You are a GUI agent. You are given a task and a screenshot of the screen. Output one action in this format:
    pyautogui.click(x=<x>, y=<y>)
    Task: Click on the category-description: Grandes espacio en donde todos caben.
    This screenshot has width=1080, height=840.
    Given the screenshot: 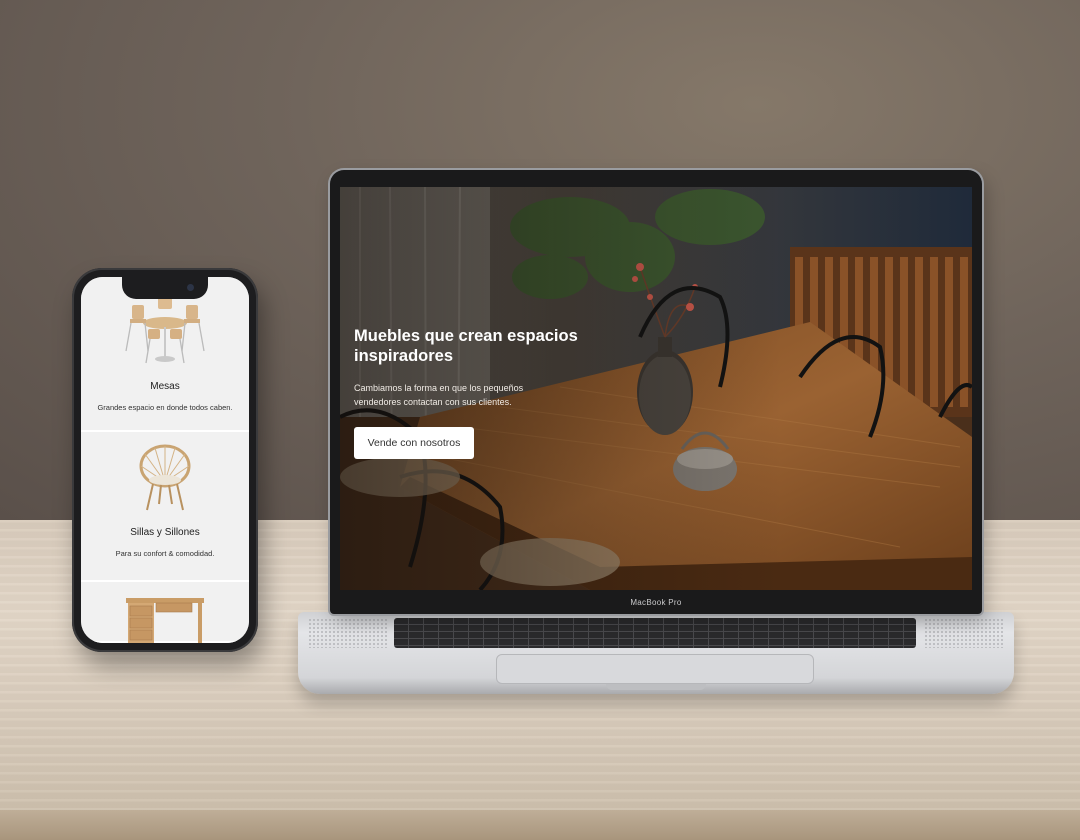 What is the action you would take?
    pyautogui.click(x=165, y=407)
    